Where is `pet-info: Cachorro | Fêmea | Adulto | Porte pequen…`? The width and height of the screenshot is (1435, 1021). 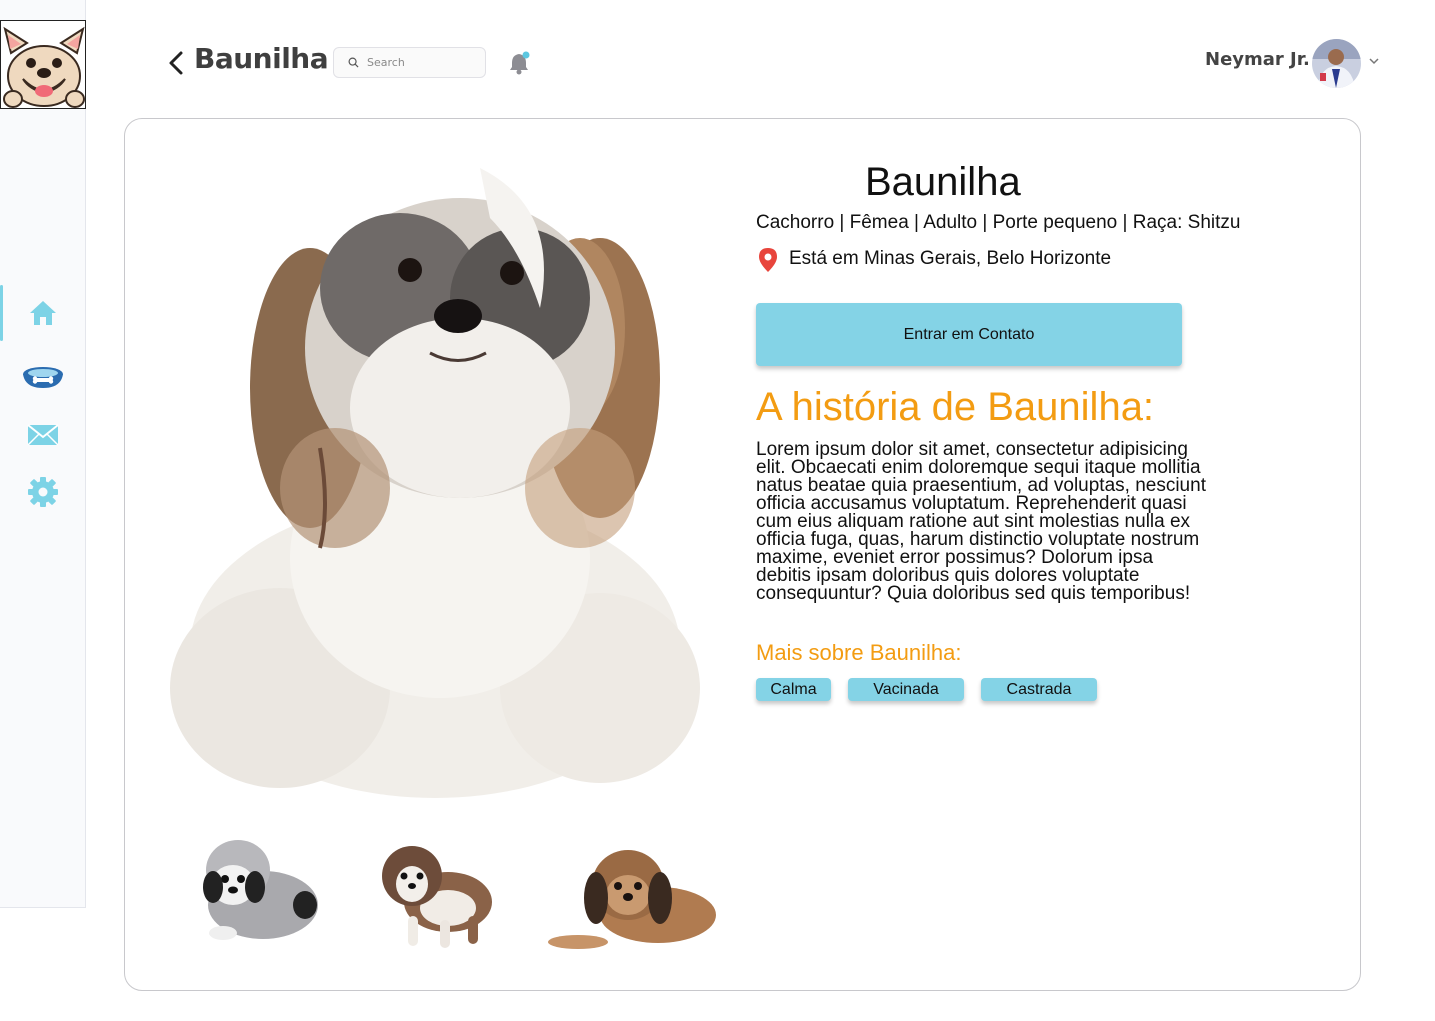
pet-info: Cachorro | Fêmea | Adulto | Porte pequen… is located at coordinates (998, 222).